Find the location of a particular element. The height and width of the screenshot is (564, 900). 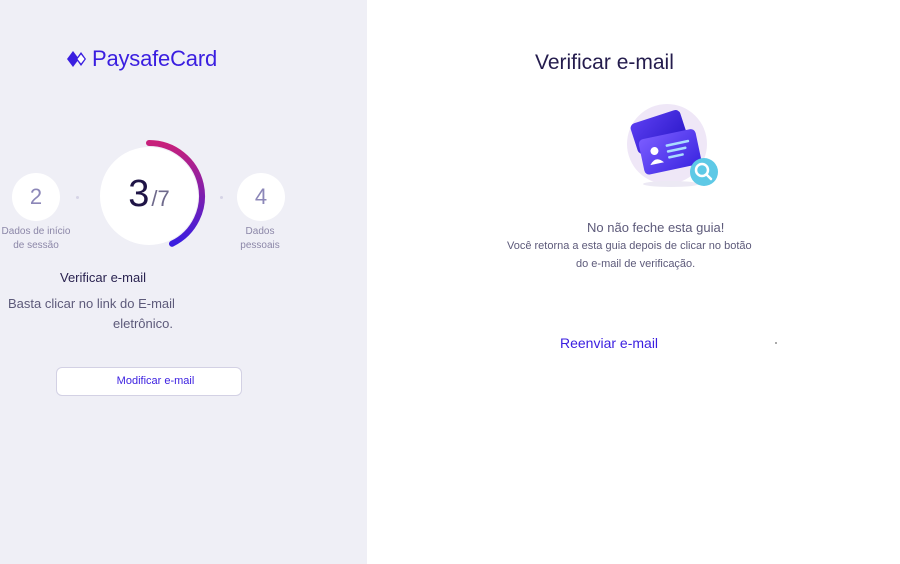

modify-email-button: Modificar e-mail is located at coordinates (149, 381).